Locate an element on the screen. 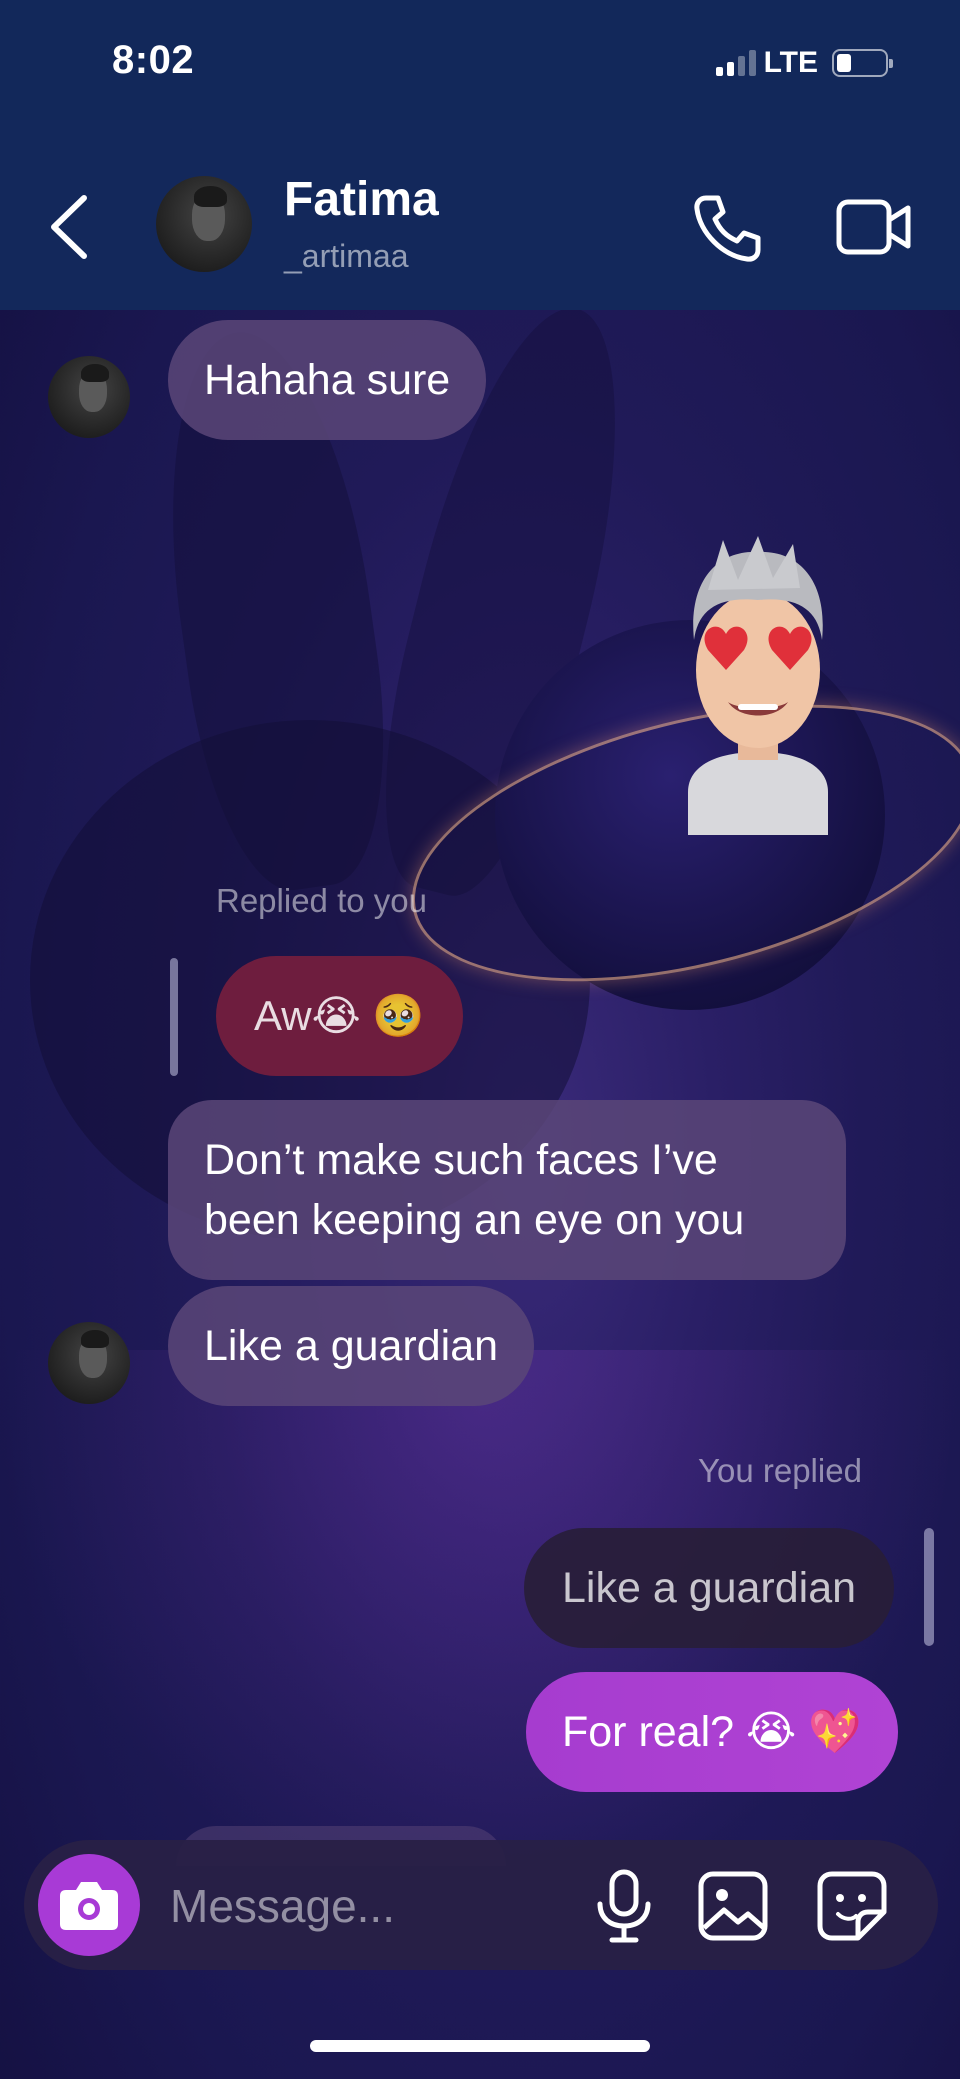 This screenshot has height=2079, width=960. camera-icon is located at coordinates (89, 1906).